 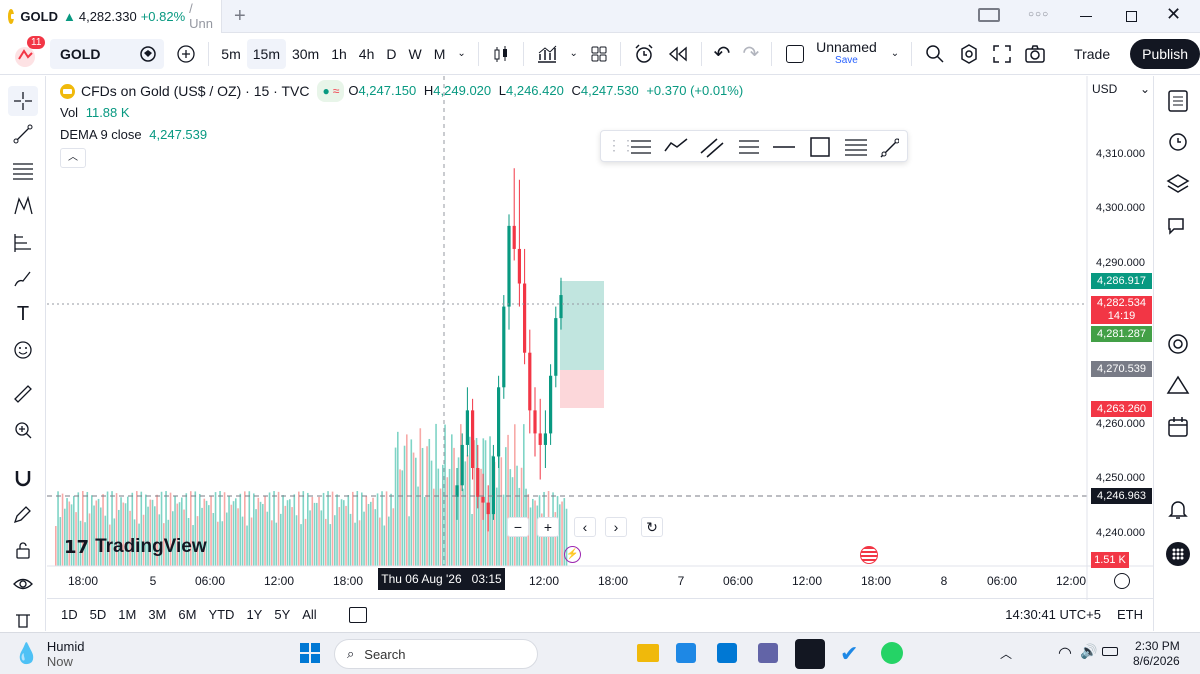 What do you see at coordinates (187, 614) in the screenshot?
I see `range-6m: 6M` at bounding box center [187, 614].